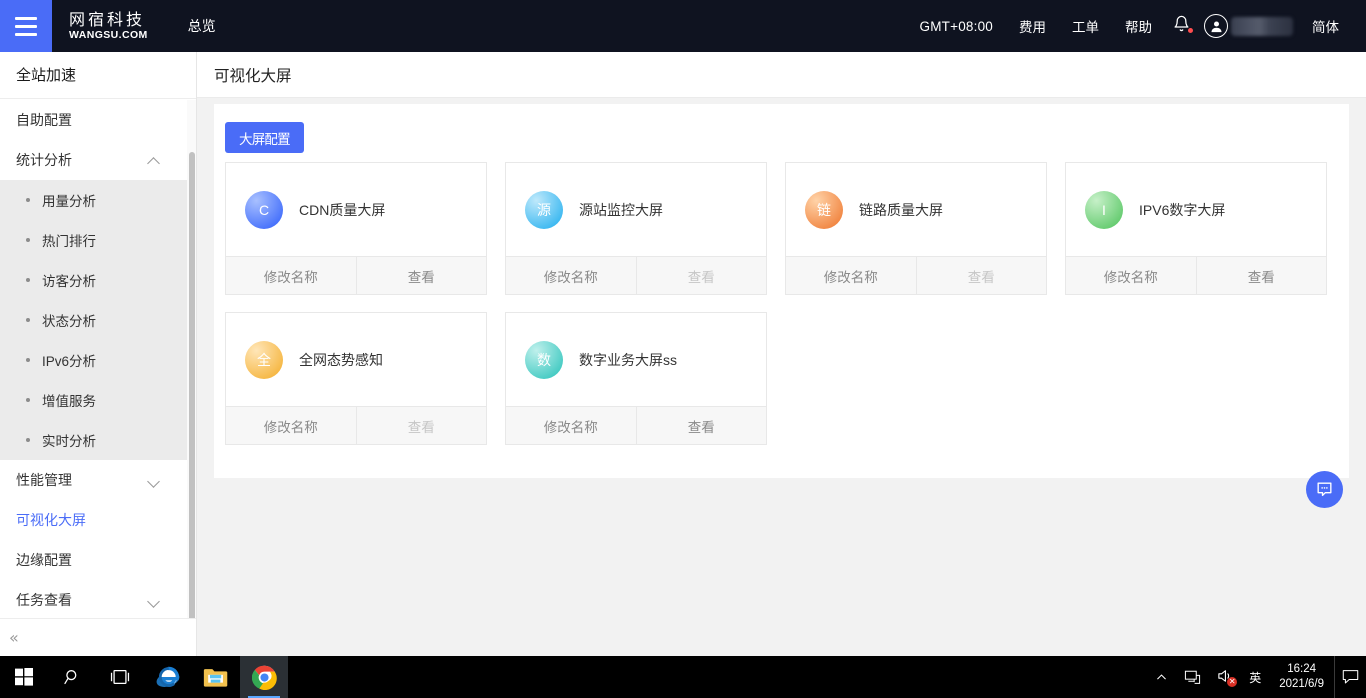  I want to click on sidebar-subitem-ipv6: IPv6分析, so click(98, 360).